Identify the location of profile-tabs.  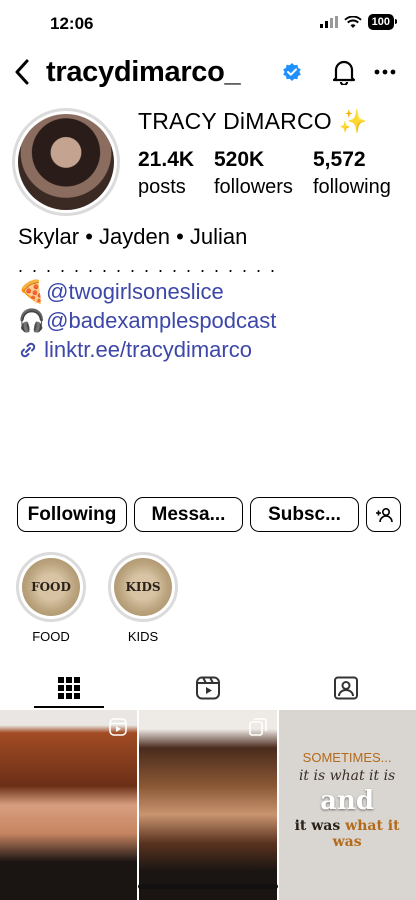
(208, 688).